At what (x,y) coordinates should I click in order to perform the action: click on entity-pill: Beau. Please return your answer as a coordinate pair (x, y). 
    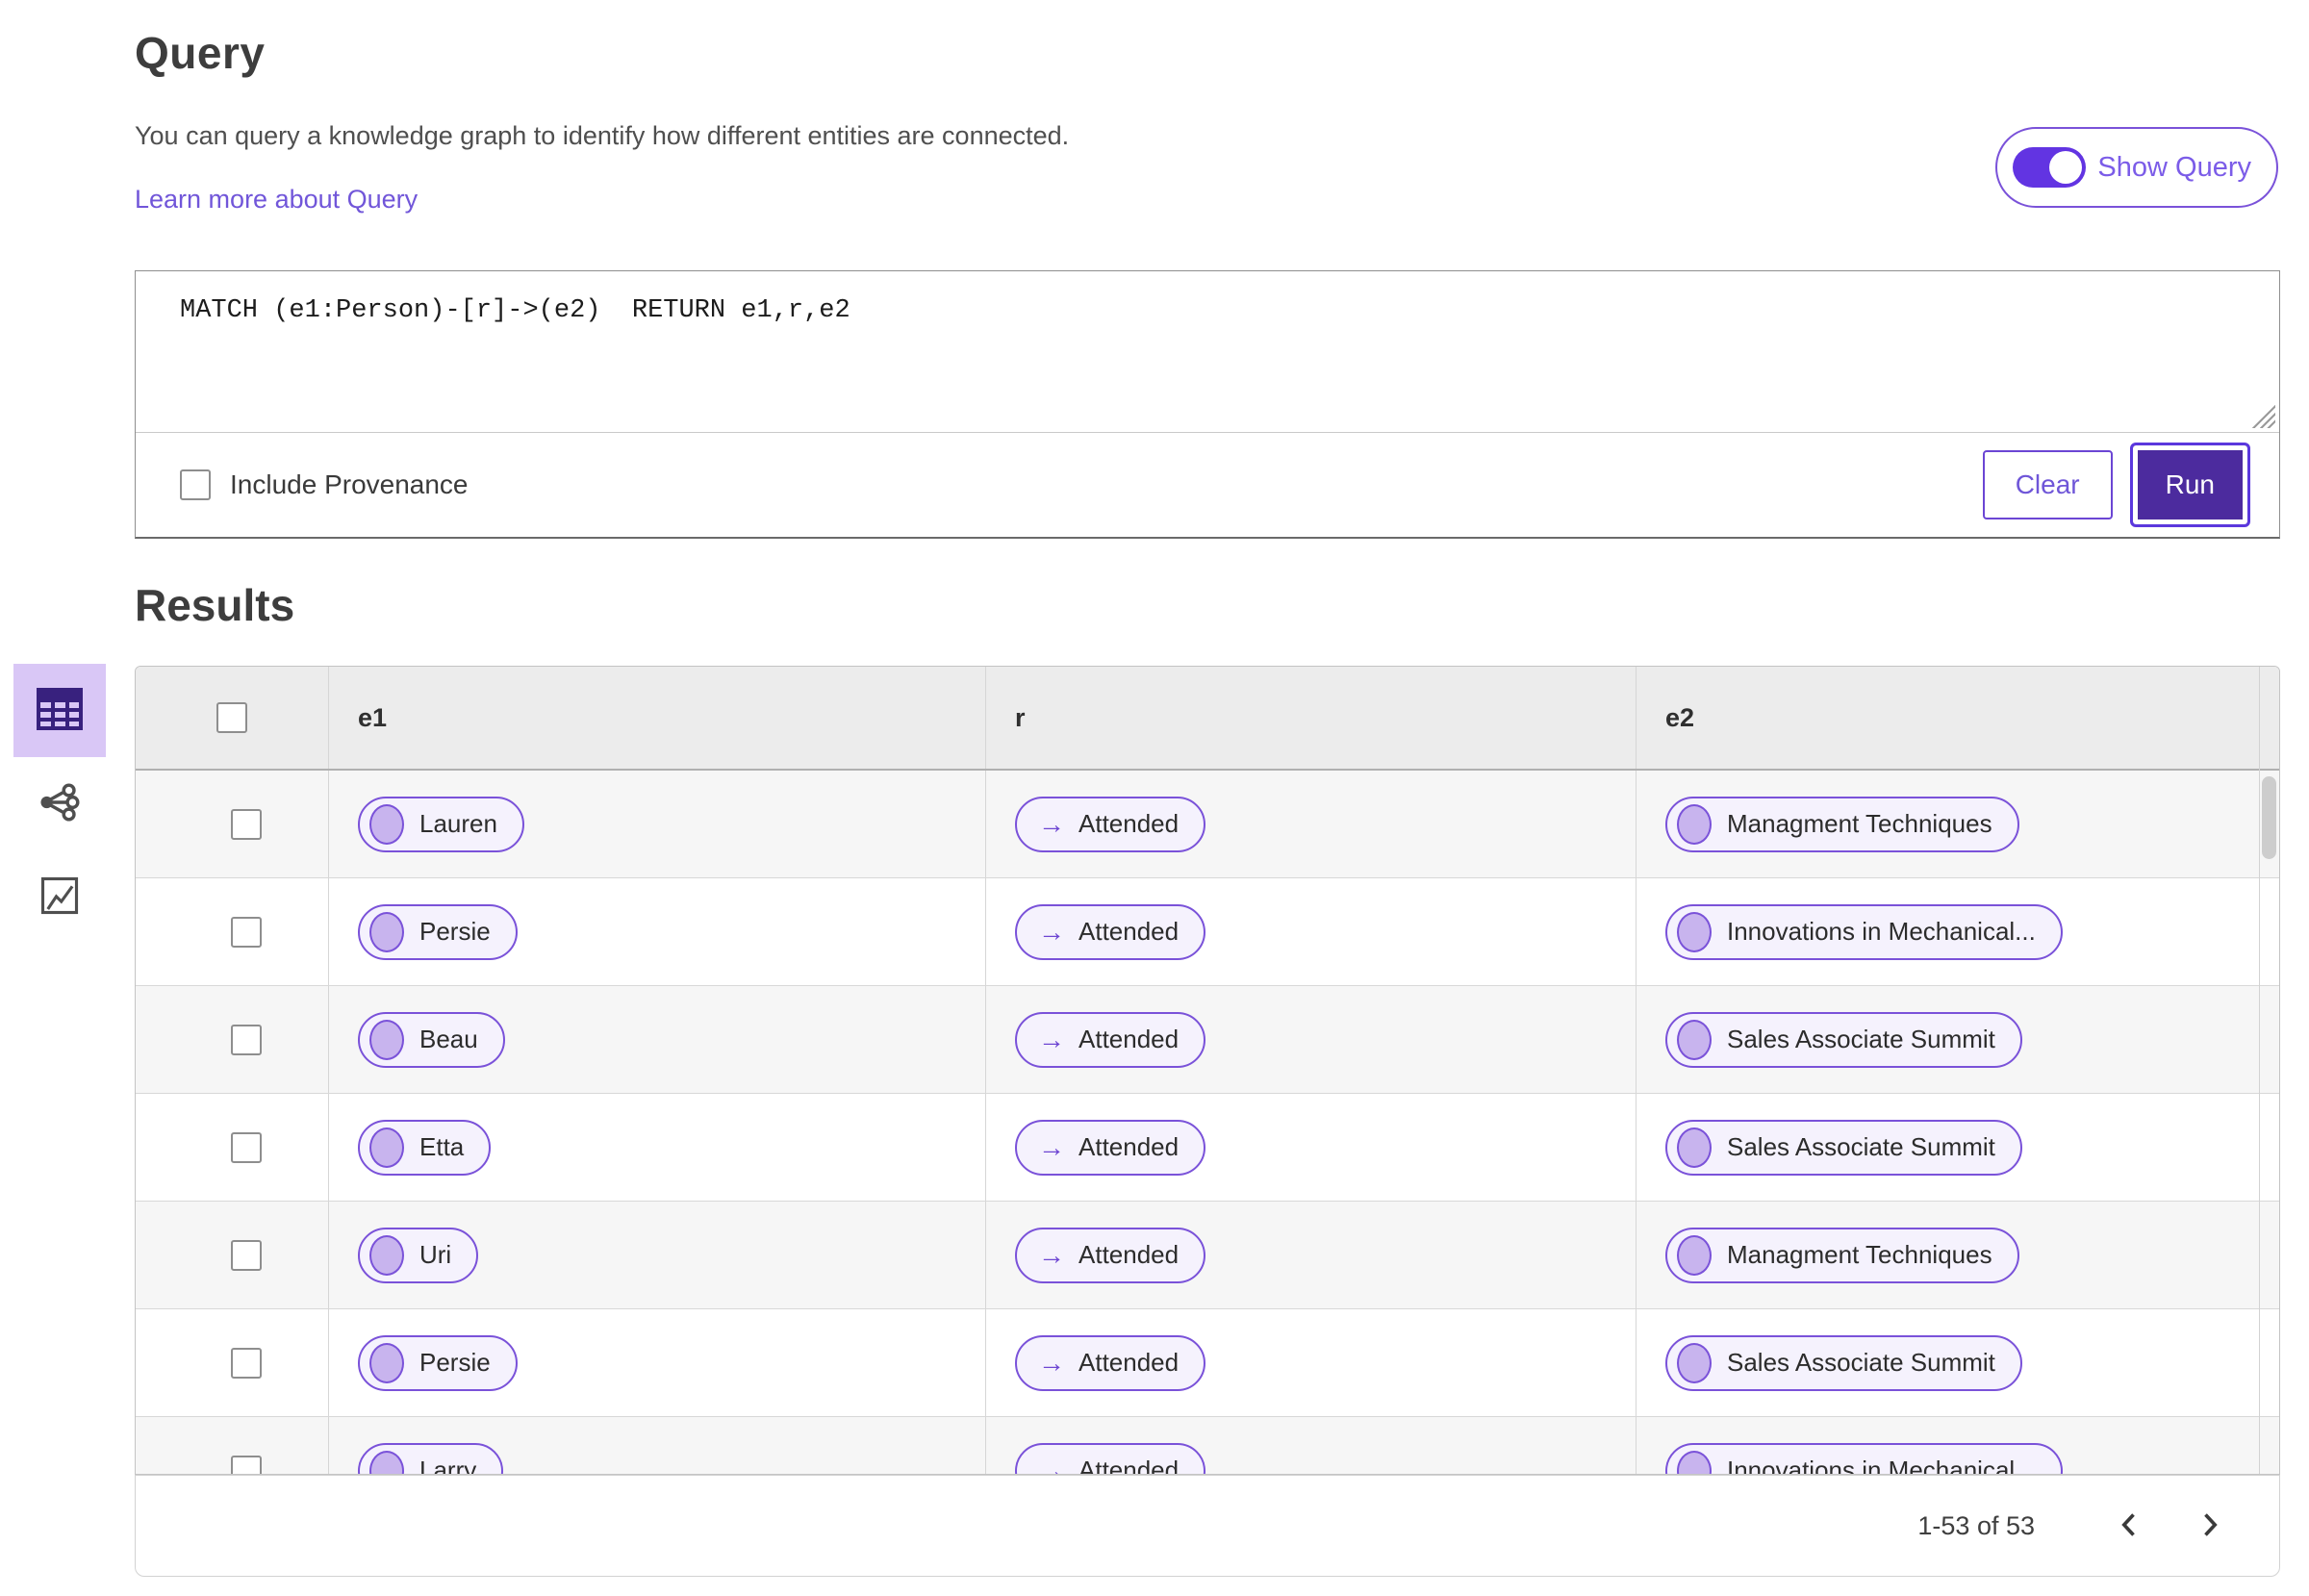
    Looking at the image, I should click on (431, 1039).